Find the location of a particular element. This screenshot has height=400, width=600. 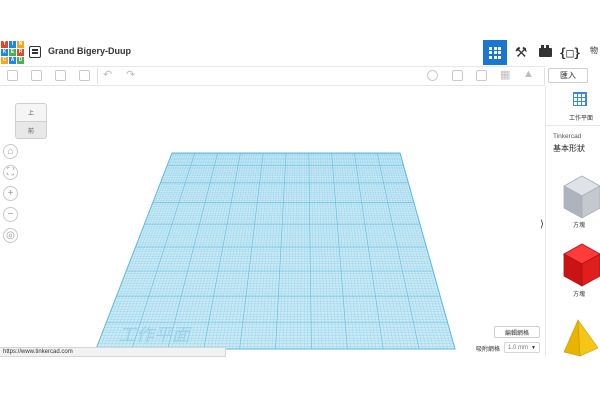

copy-icon is located at coordinates (12, 75).